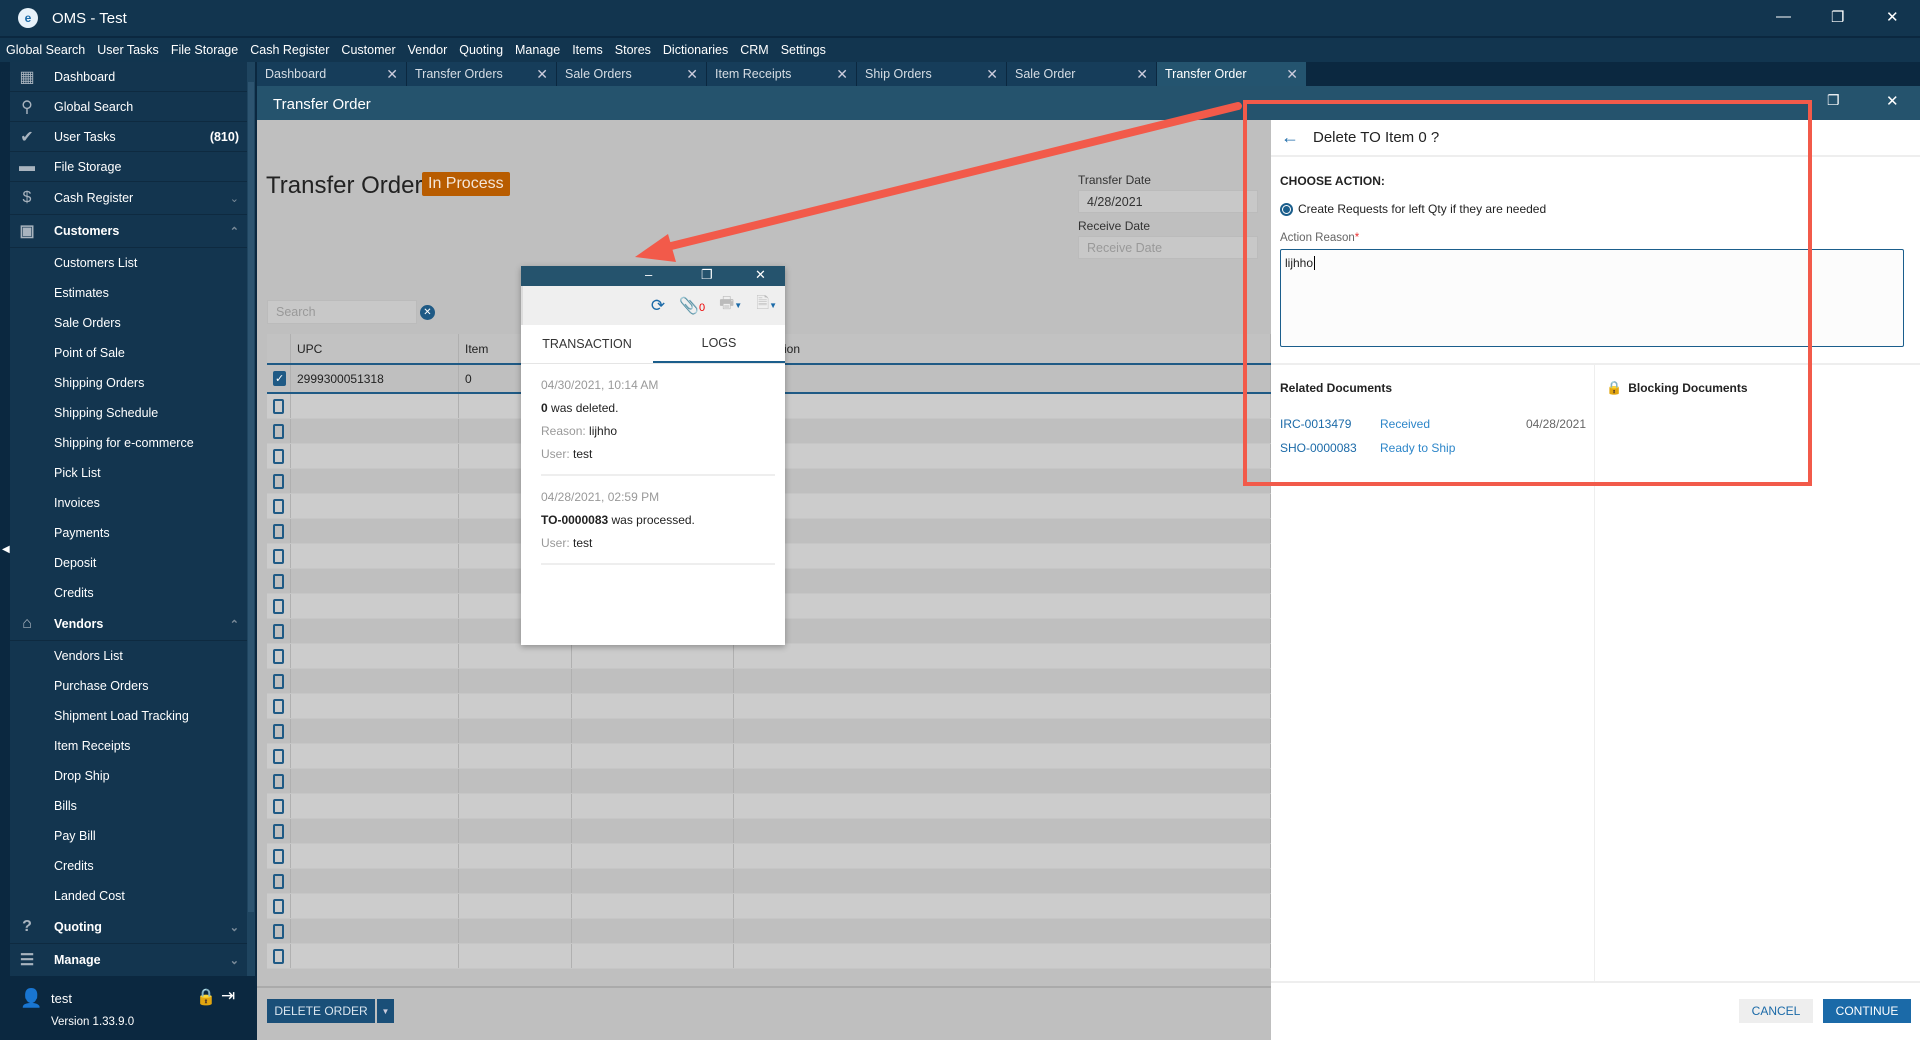 Image resolution: width=1920 pixels, height=1040 pixels. What do you see at coordinates (128, 563) in the screenshot?
I see `sidebar-subitem: Deposit` at bounding box center [128, 563].